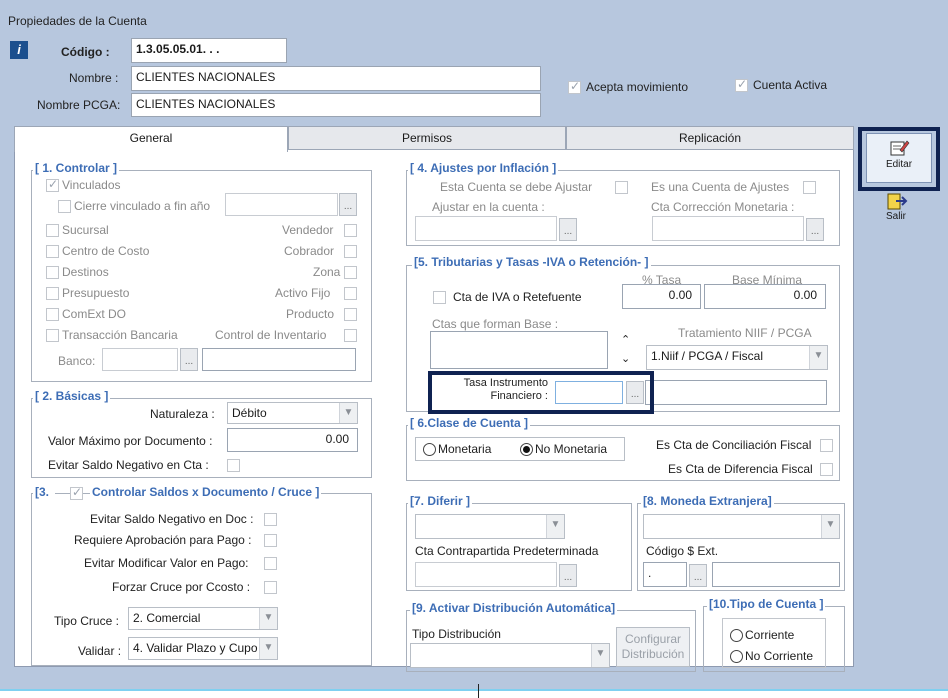  Describe the element at coordinates (519, 350) in the screenshot. I see `ctas-base-list` at that location.